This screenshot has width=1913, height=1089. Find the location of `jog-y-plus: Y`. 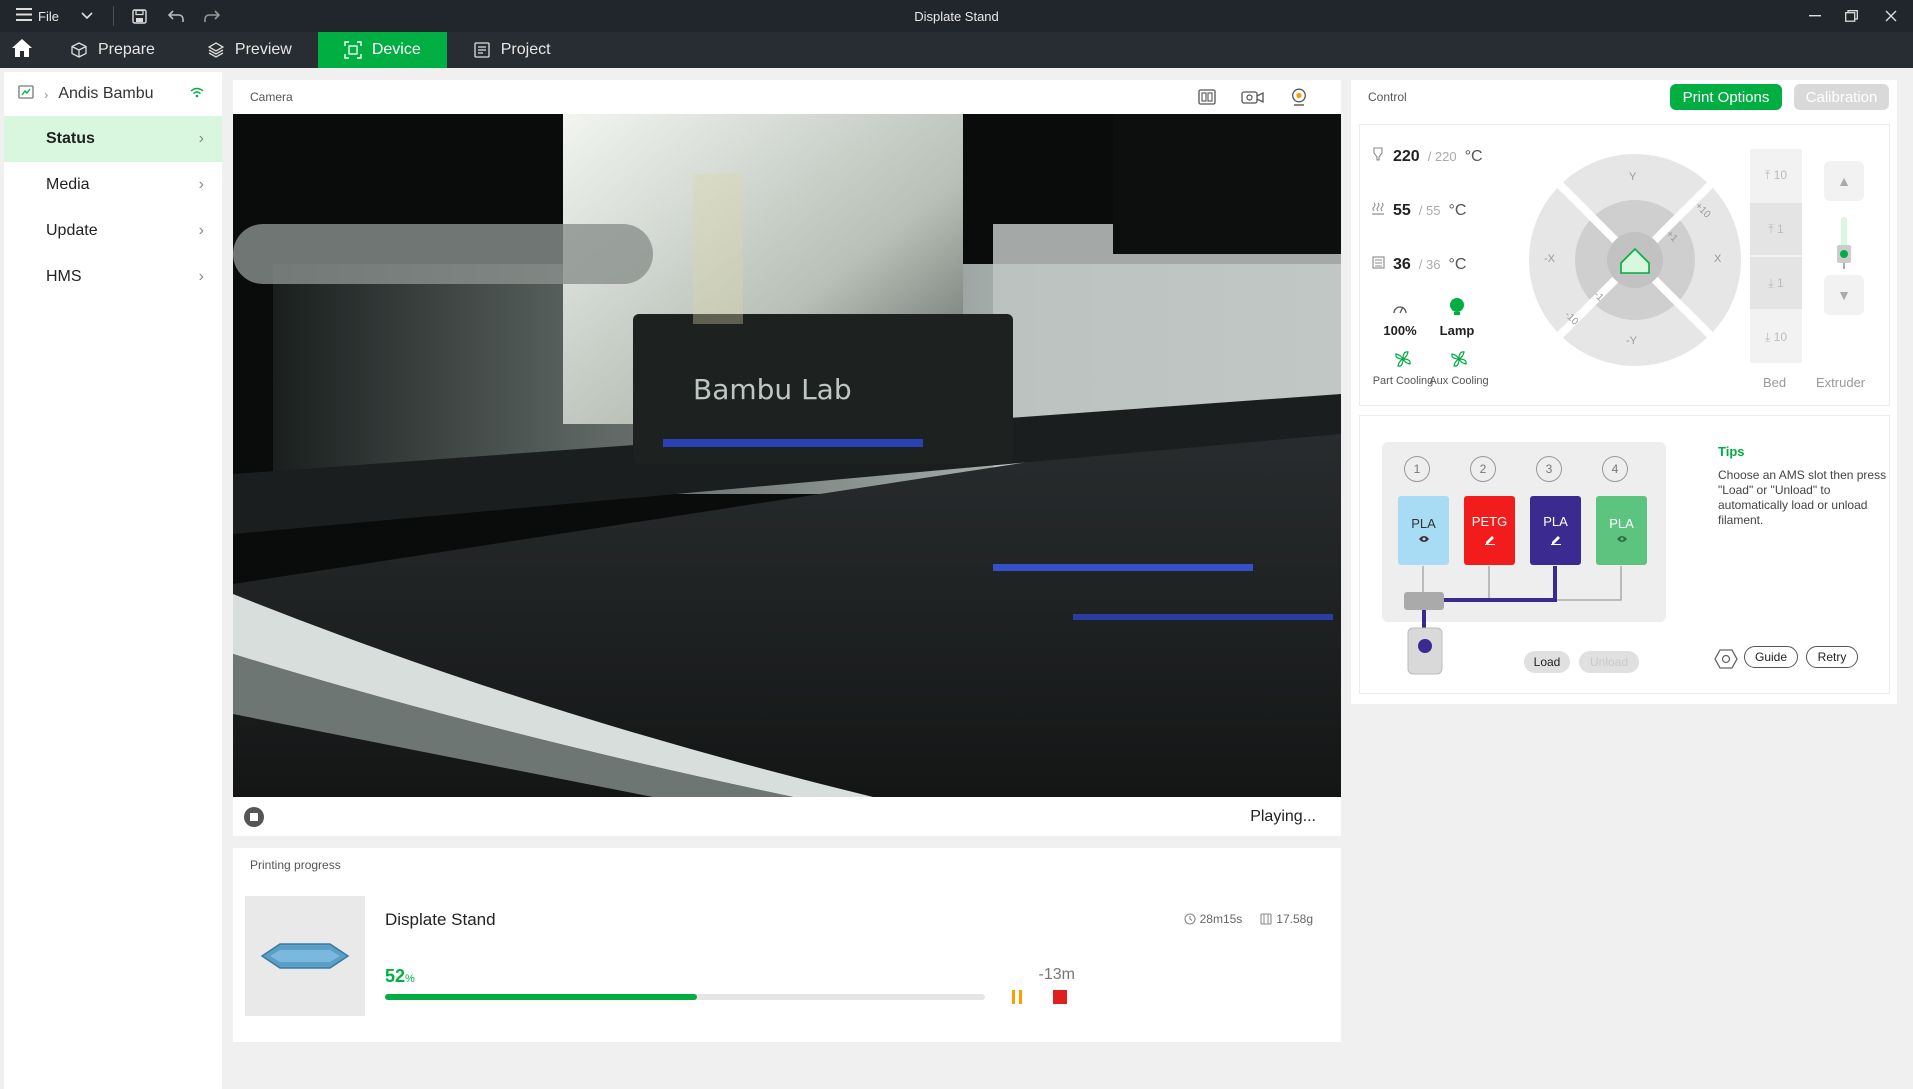

jog-y-plus: Y is located at coordinates (1632, 177).